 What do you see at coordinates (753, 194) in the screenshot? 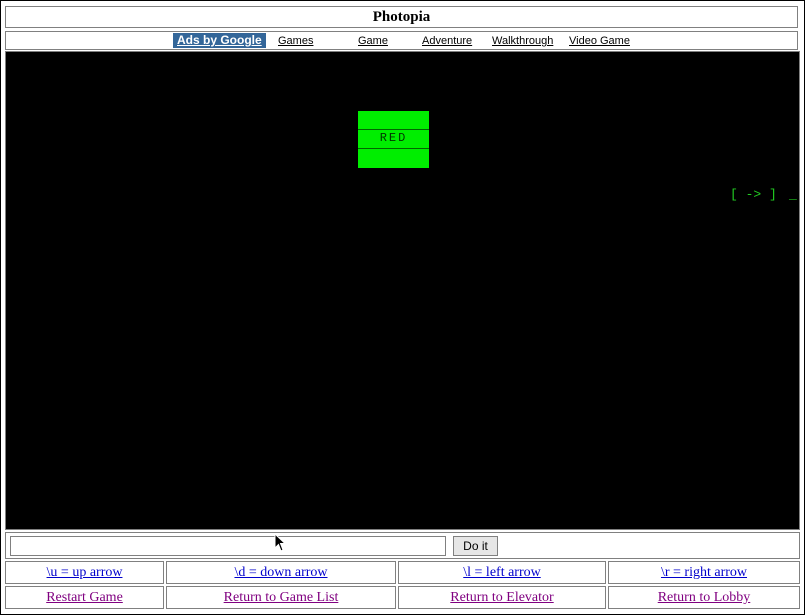
I see `arrow-hint: [ -> ]` at bounding box center [753, 194].